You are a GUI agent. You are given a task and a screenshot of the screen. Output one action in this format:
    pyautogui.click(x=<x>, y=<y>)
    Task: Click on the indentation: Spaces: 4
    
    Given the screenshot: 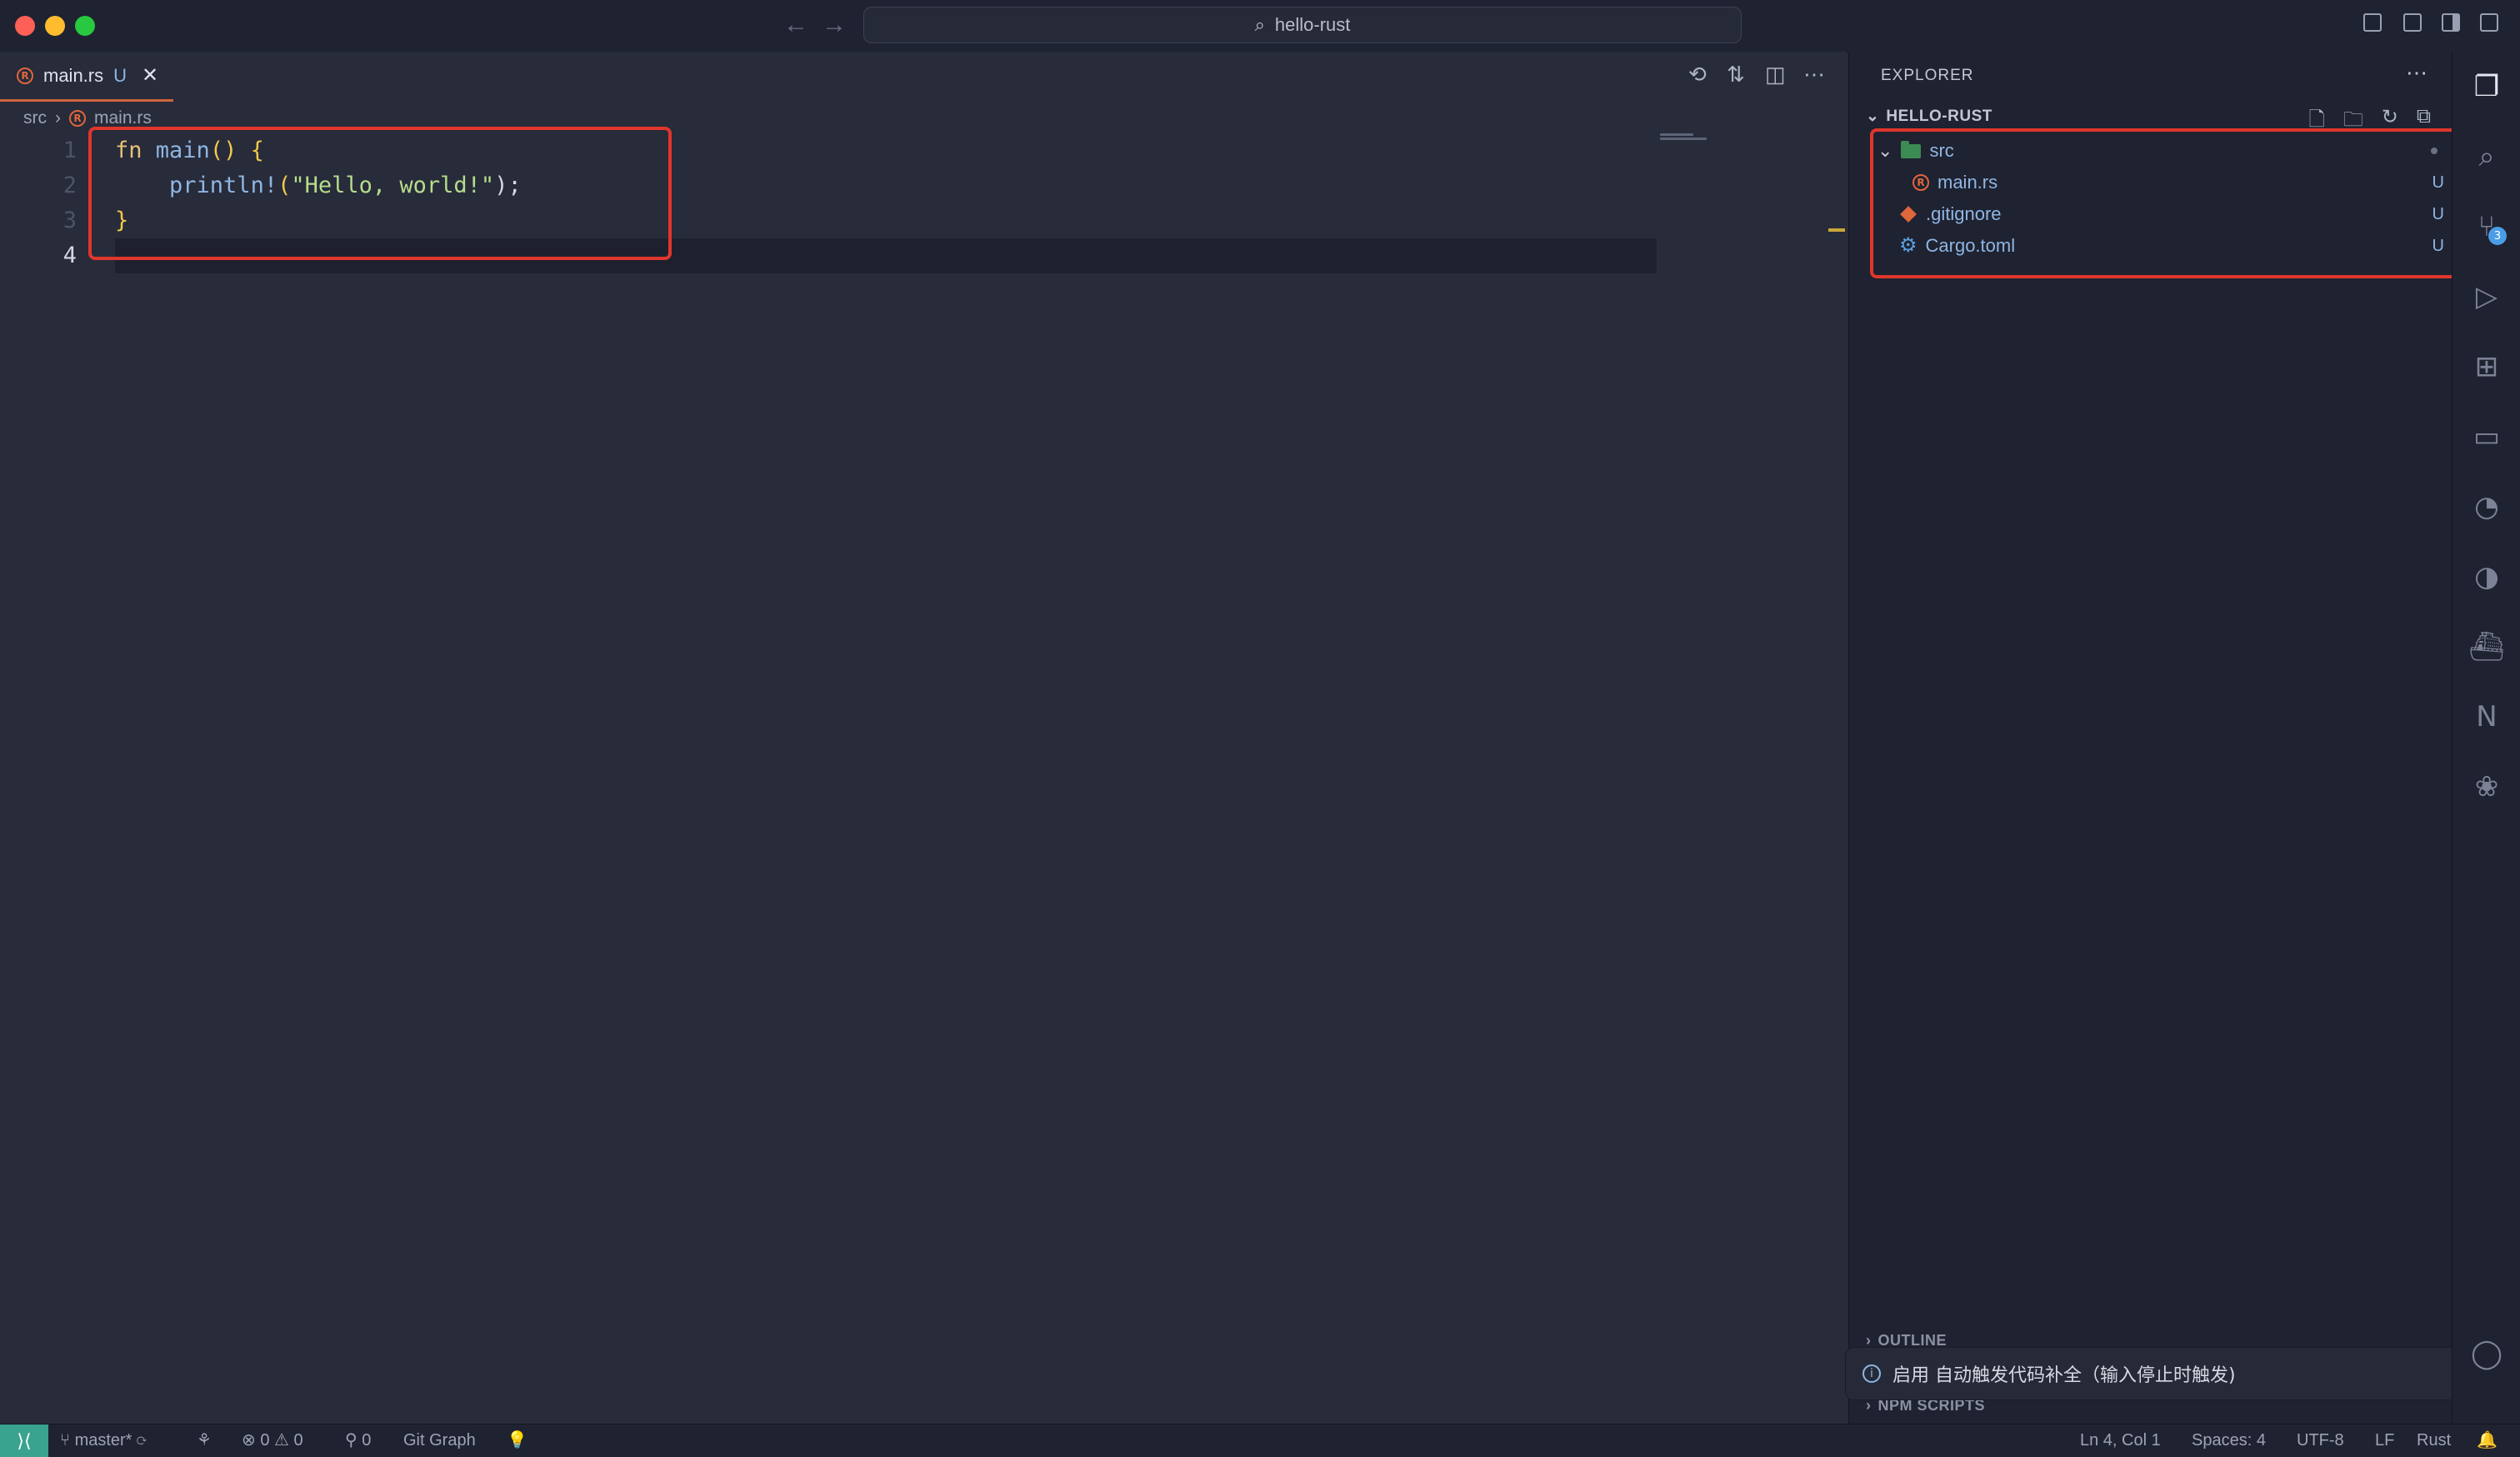 What is the action you would take?
    pyautogui.click(x=2229, y=1440)
    